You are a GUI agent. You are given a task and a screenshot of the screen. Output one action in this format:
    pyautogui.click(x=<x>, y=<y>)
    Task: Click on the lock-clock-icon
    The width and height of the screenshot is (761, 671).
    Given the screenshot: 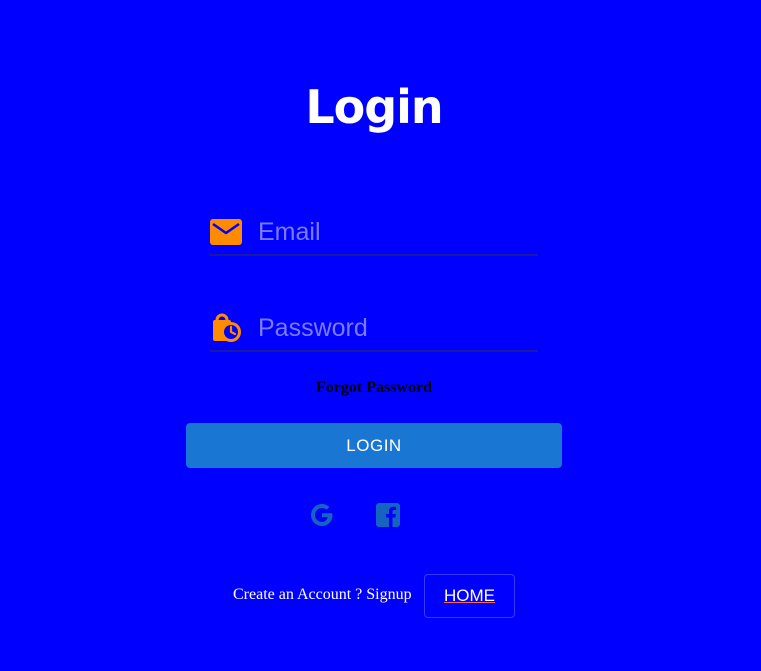 What is the action you would take?
    pyautogui.click(x=227, y=328)
    